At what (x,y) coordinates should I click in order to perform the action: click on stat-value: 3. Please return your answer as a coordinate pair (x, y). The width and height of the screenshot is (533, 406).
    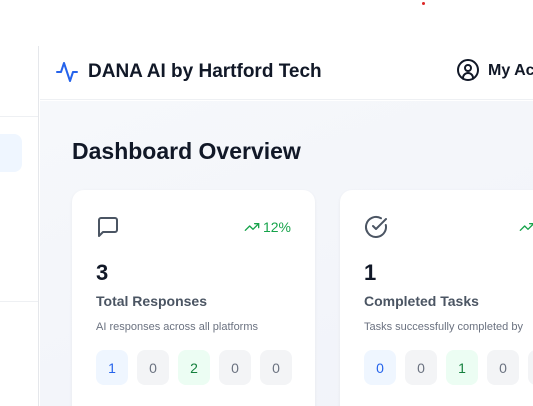
    Looking at the image, I should click on (102, 272).